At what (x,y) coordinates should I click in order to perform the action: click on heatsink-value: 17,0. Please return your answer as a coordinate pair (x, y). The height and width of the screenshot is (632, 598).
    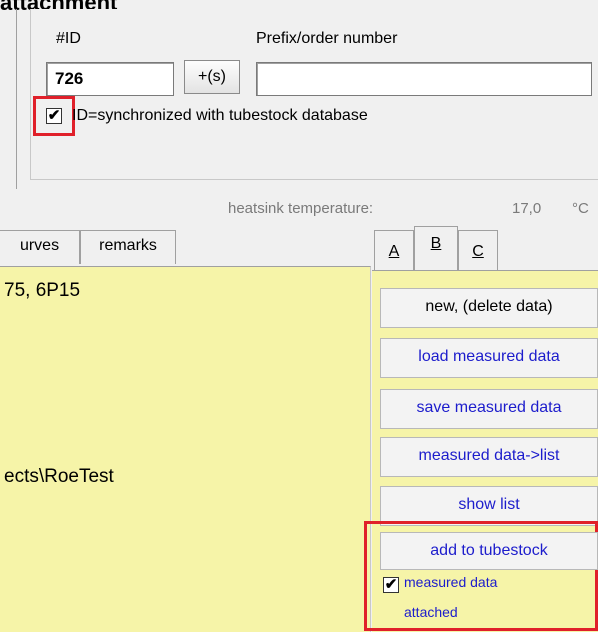
    Looking at the image, I should click on (527, 208).